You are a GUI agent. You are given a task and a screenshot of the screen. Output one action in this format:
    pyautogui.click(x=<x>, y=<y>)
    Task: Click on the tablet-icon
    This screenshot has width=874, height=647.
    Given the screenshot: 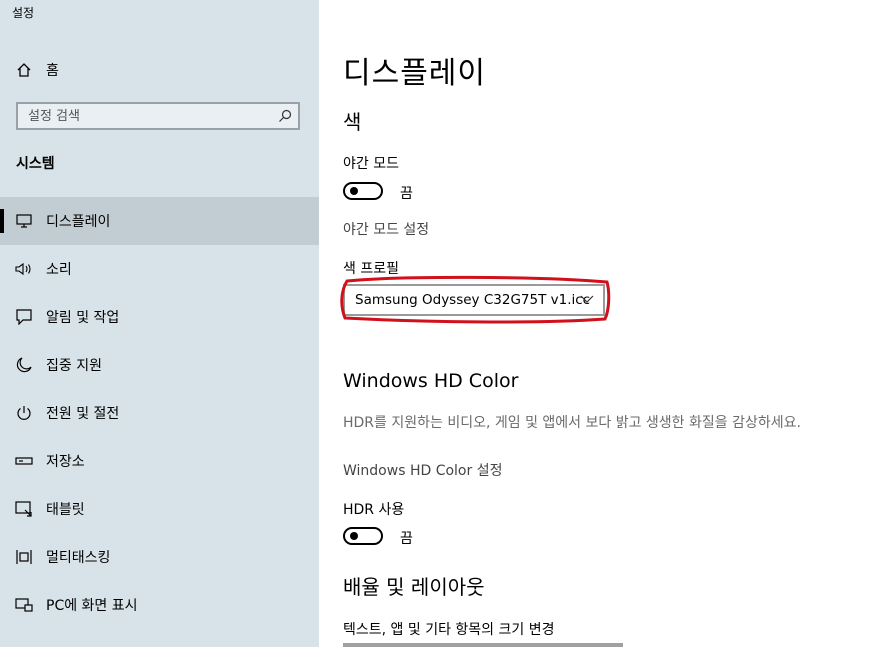 What is the action you would take?
    pyautogui.click(x=24, y=509)
    